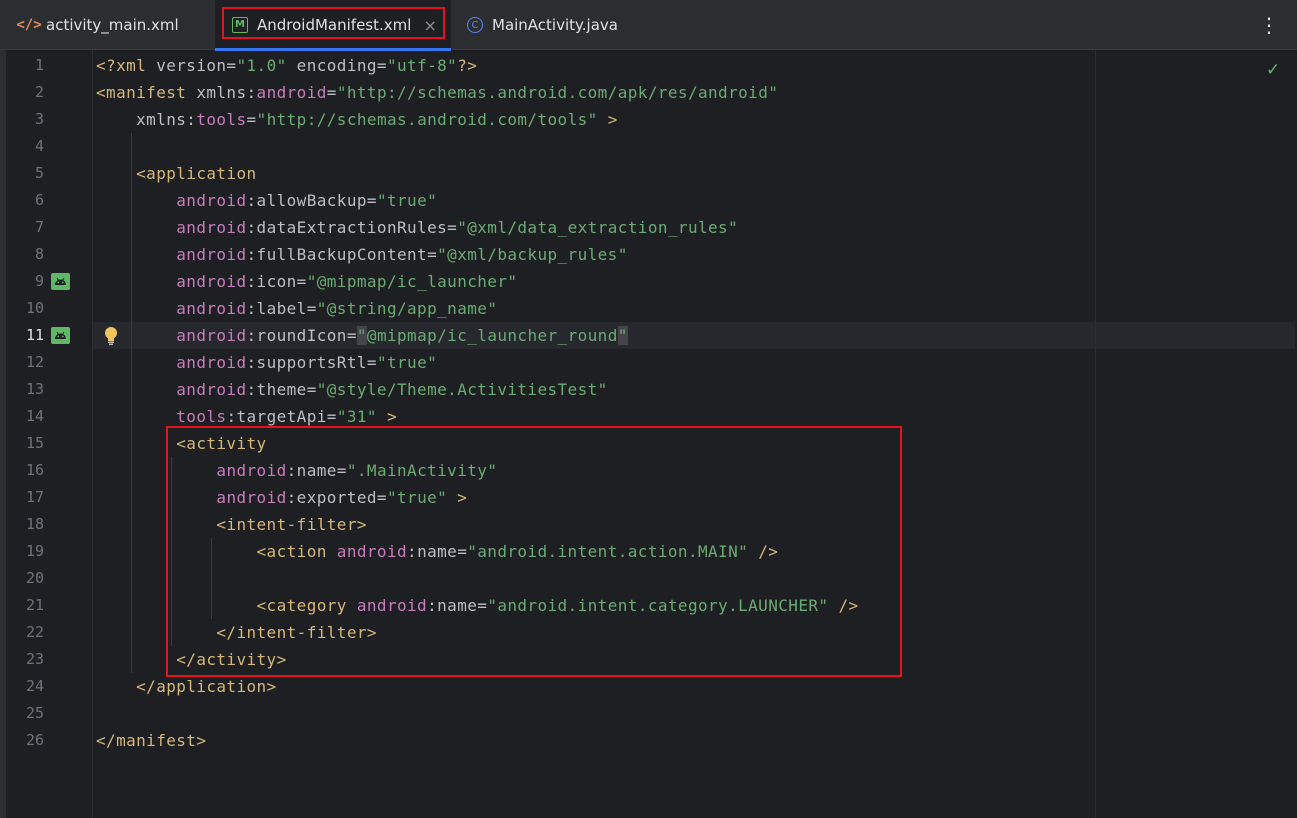  I want to click on line-number: 18, so click(34, 524).